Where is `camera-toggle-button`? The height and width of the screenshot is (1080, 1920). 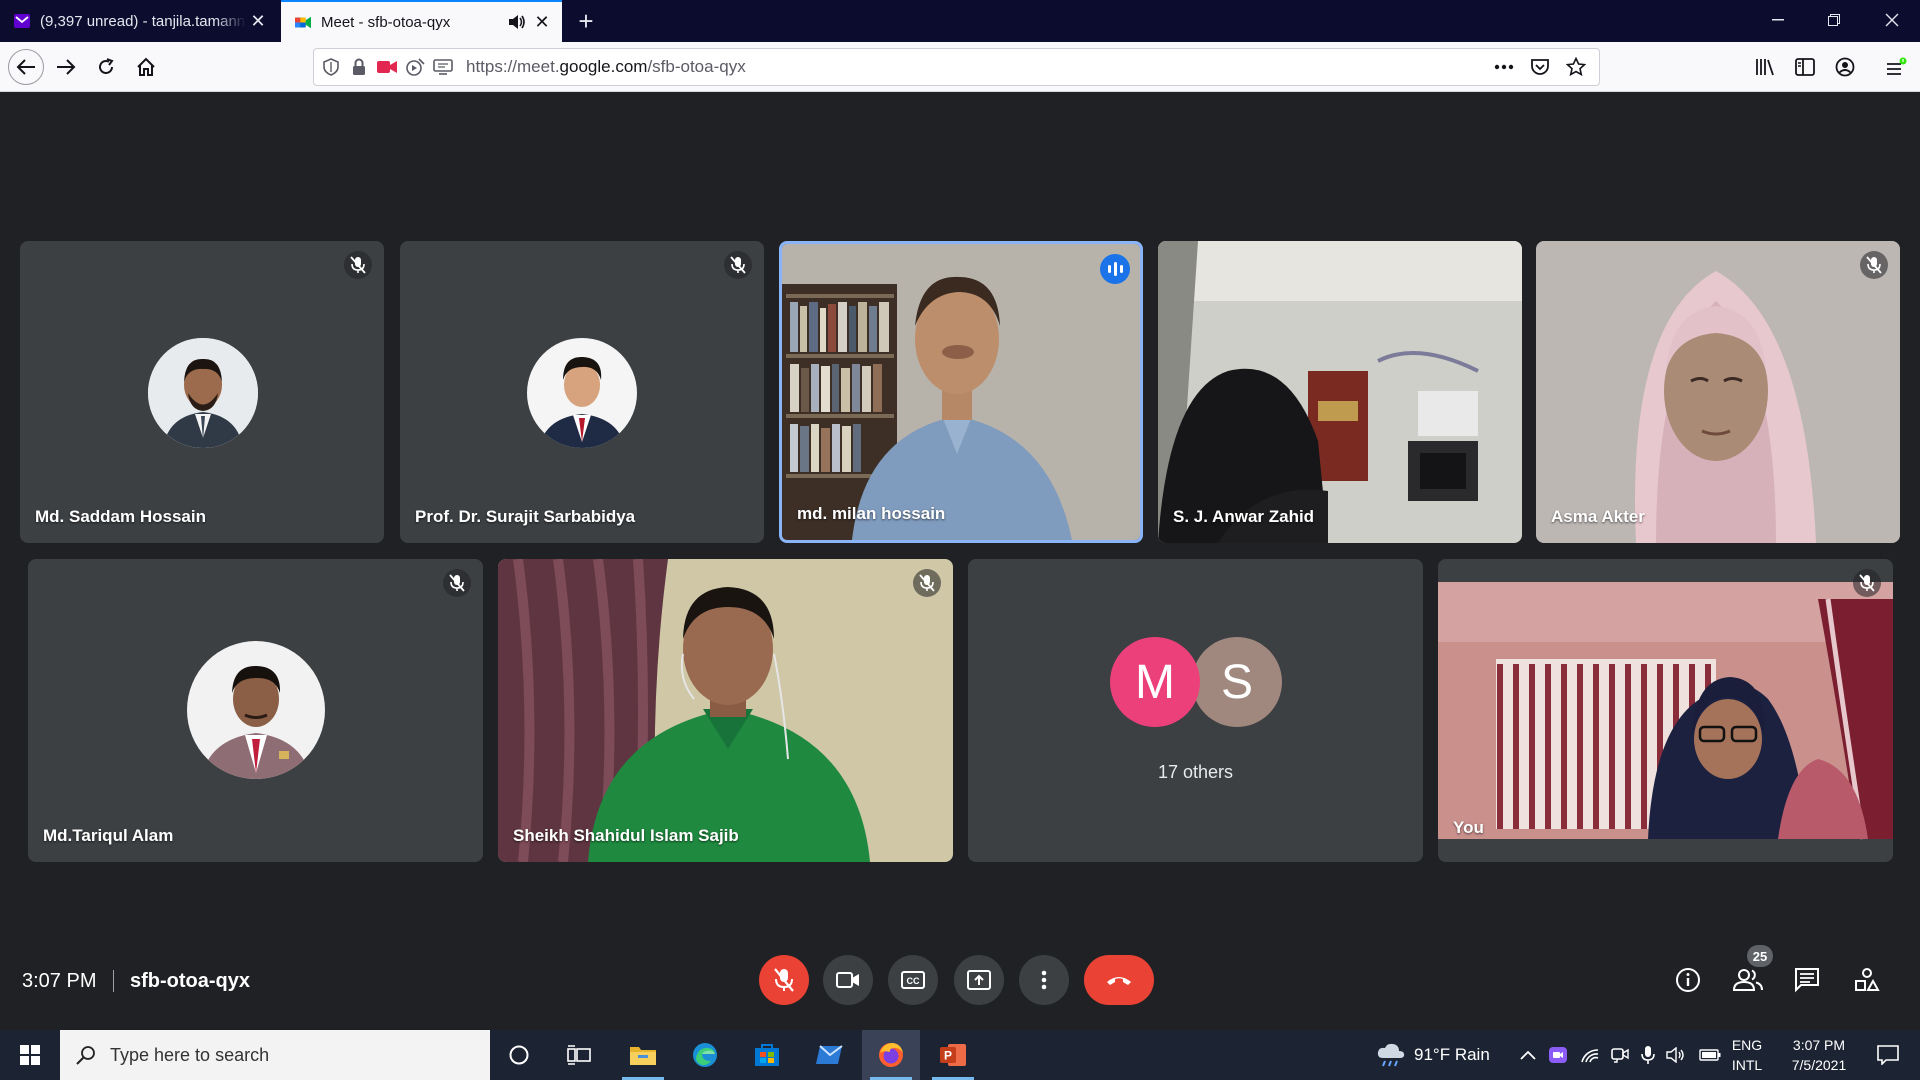
camera-toggle-button is located at coordinates (848, 980).